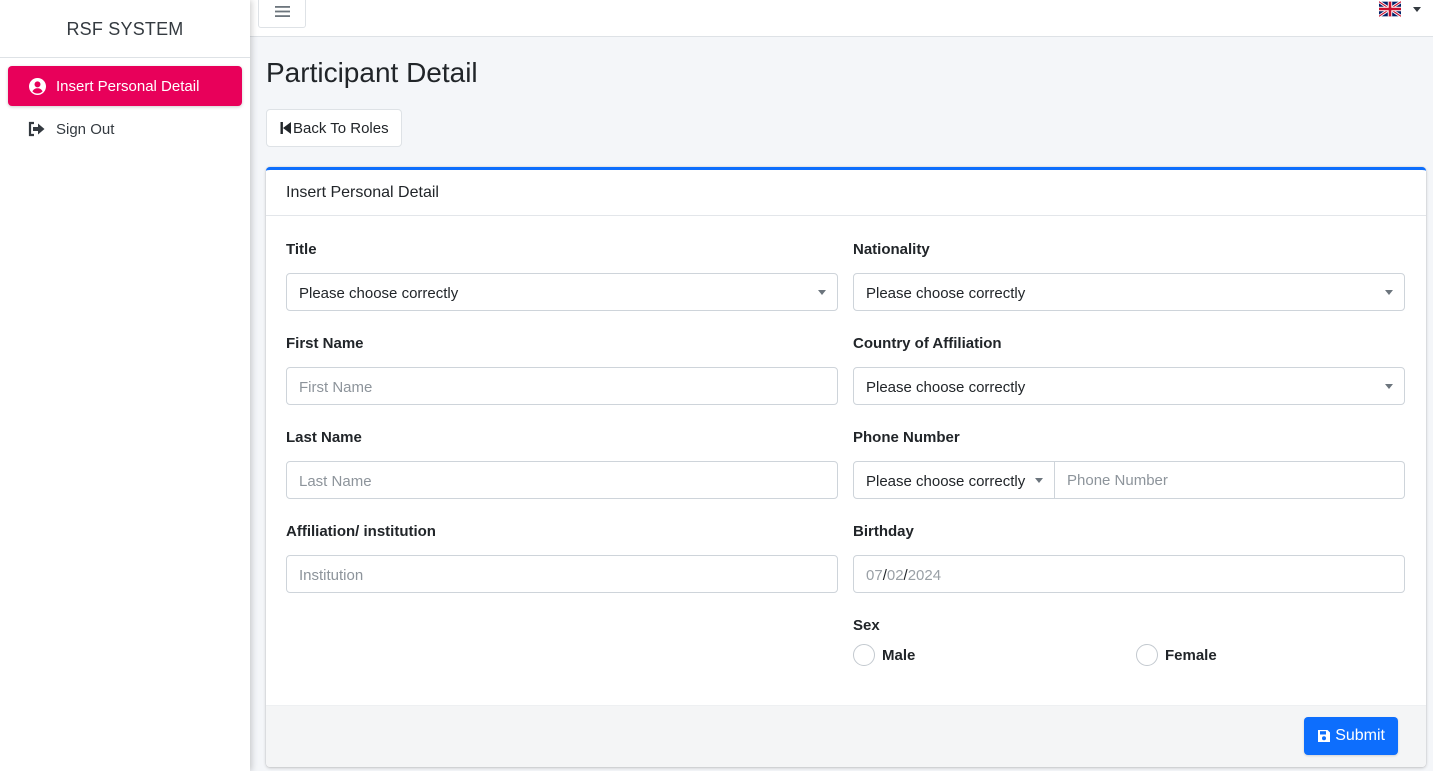  I want to click on submit-label: Submit, so click(1360, 735).